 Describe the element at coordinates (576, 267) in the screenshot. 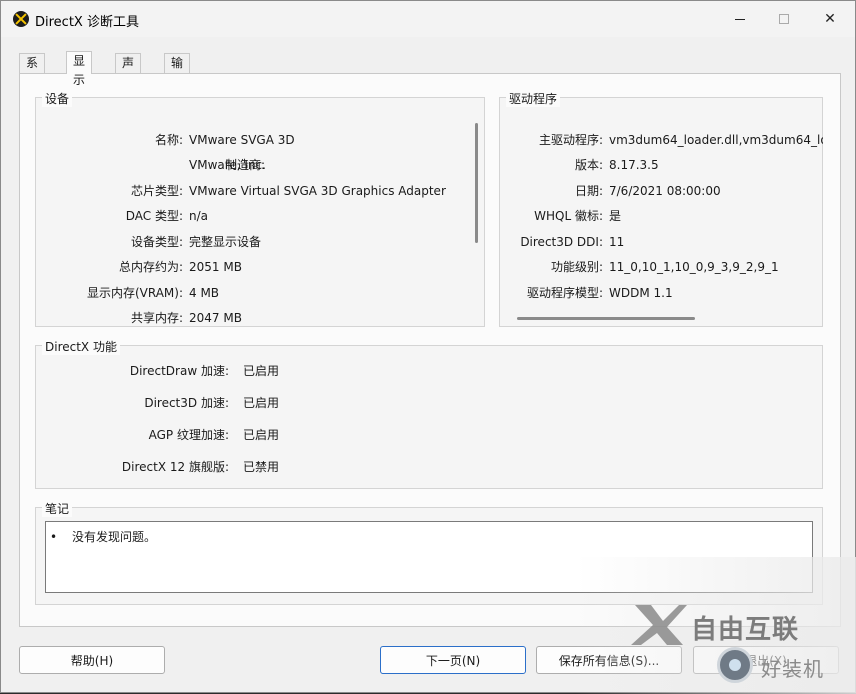

I see `driver-feature-levels-label: 功能级别:` at that location.